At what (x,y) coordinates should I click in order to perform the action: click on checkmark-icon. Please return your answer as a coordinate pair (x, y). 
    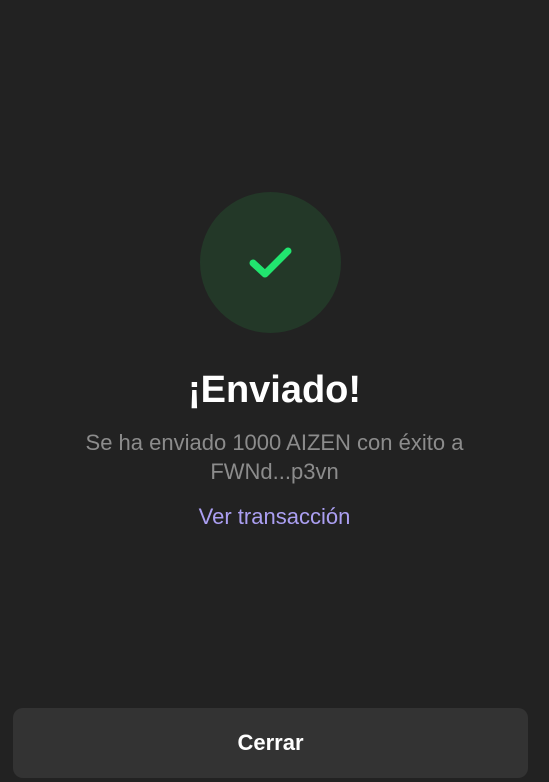
    Looking at the image, I should click on (270, 262).